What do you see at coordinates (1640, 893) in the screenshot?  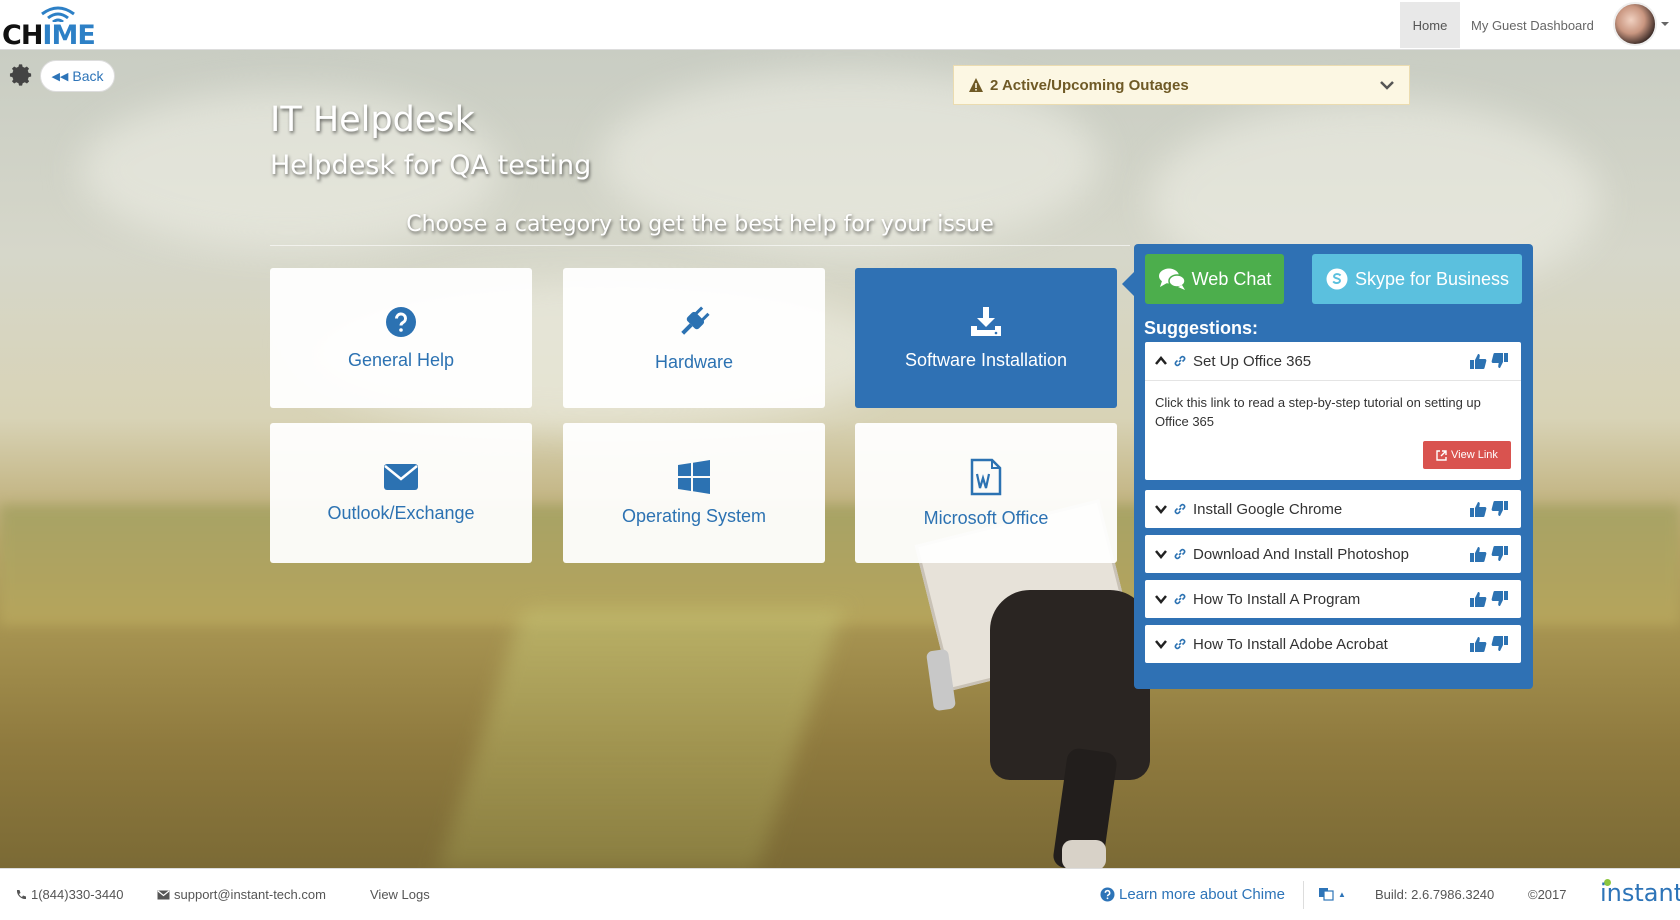 I see `instant-logo: instant` at bounding box center [1640, 893].